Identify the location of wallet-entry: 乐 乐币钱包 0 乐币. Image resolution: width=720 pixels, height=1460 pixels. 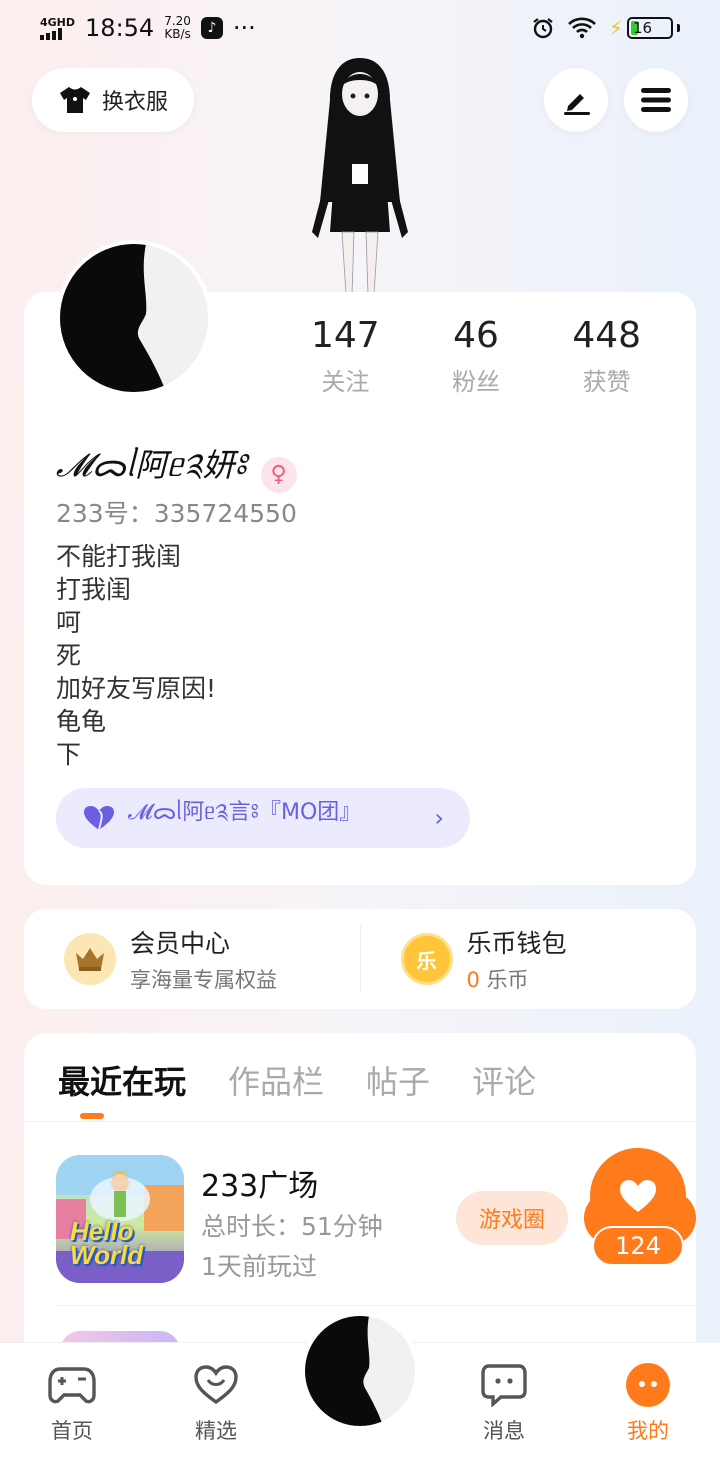
(529, 959).